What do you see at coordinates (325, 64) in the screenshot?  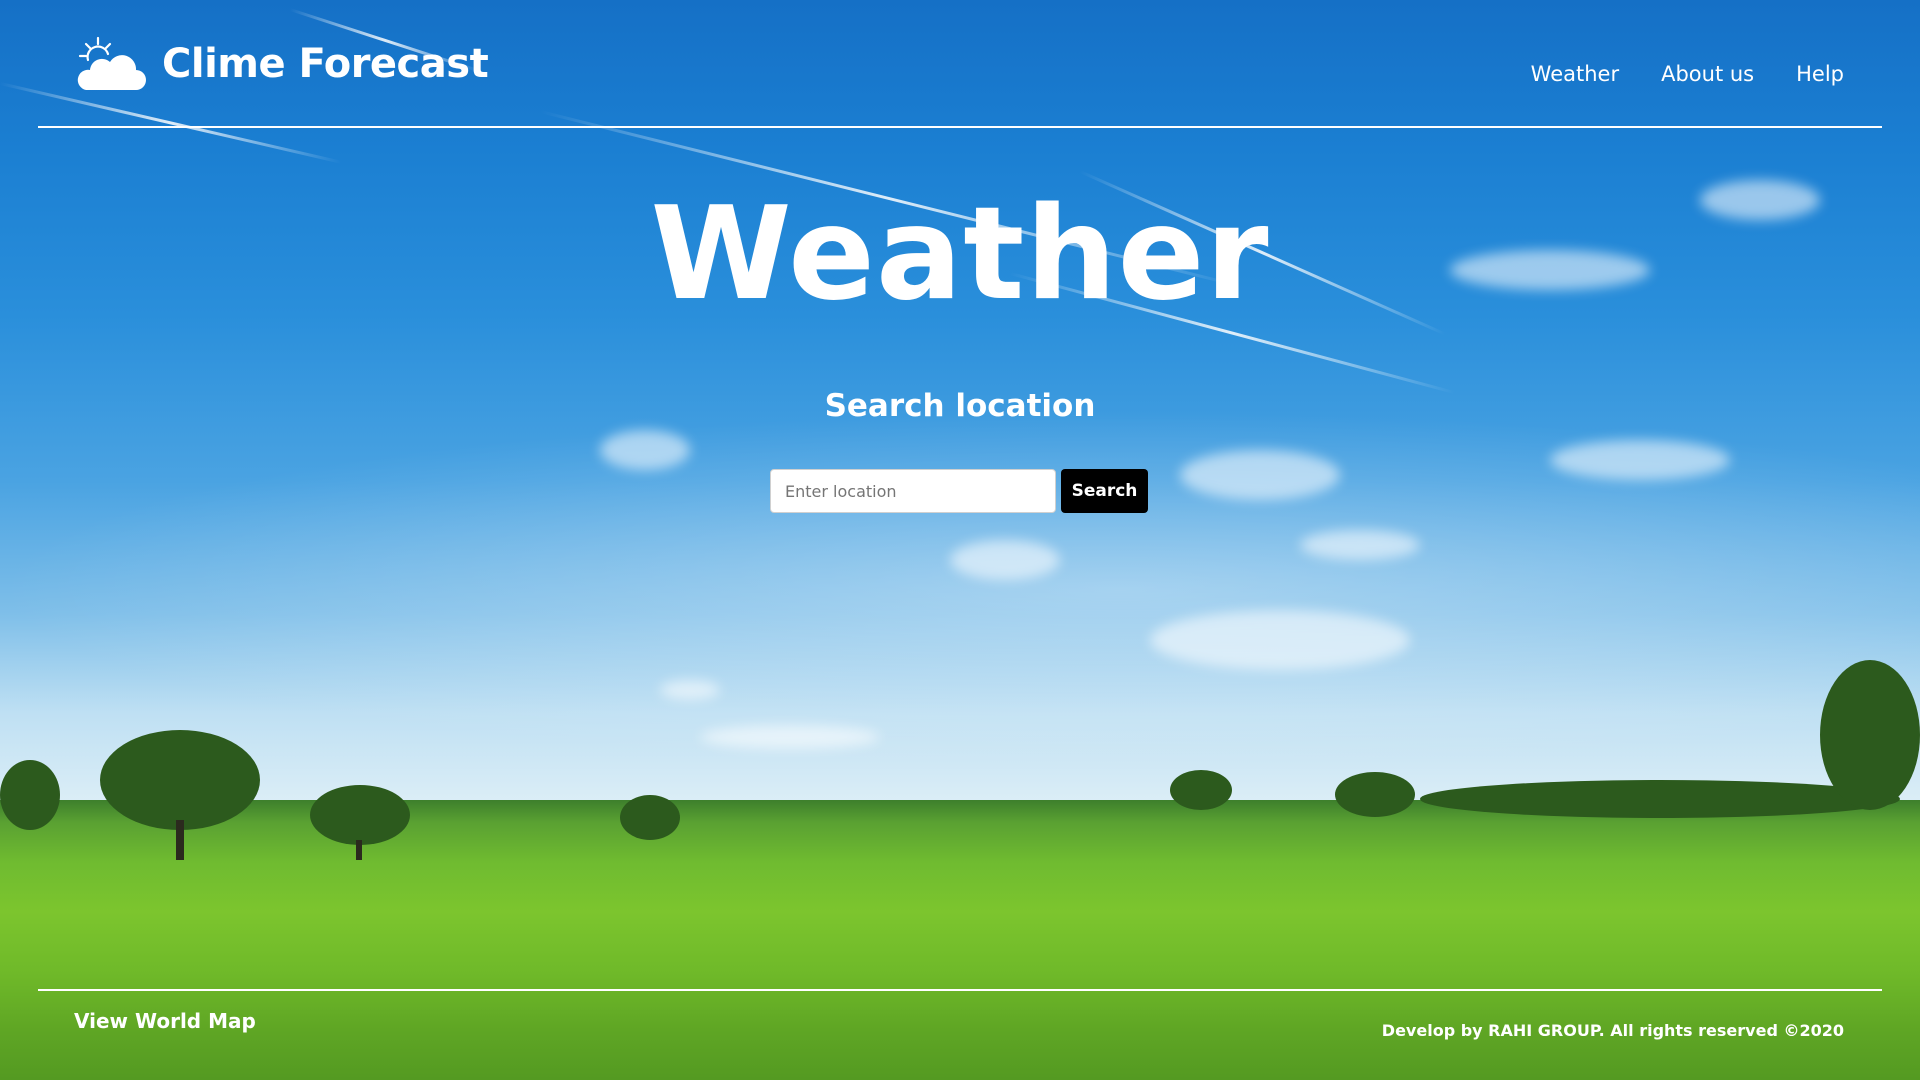 I see `brand-name: Clime Forecast` at bounding box center [325, 64].